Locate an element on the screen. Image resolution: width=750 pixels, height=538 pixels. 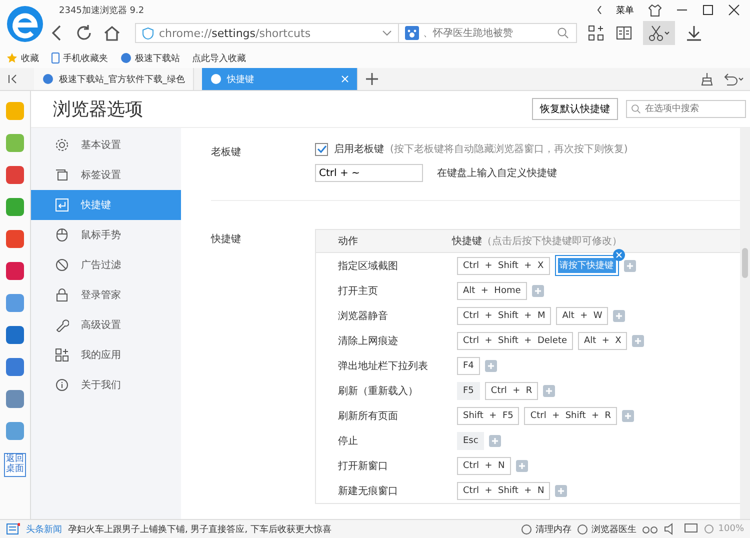
boss-key-input: Ctrl + ~ is located at coordinates (369, 173).